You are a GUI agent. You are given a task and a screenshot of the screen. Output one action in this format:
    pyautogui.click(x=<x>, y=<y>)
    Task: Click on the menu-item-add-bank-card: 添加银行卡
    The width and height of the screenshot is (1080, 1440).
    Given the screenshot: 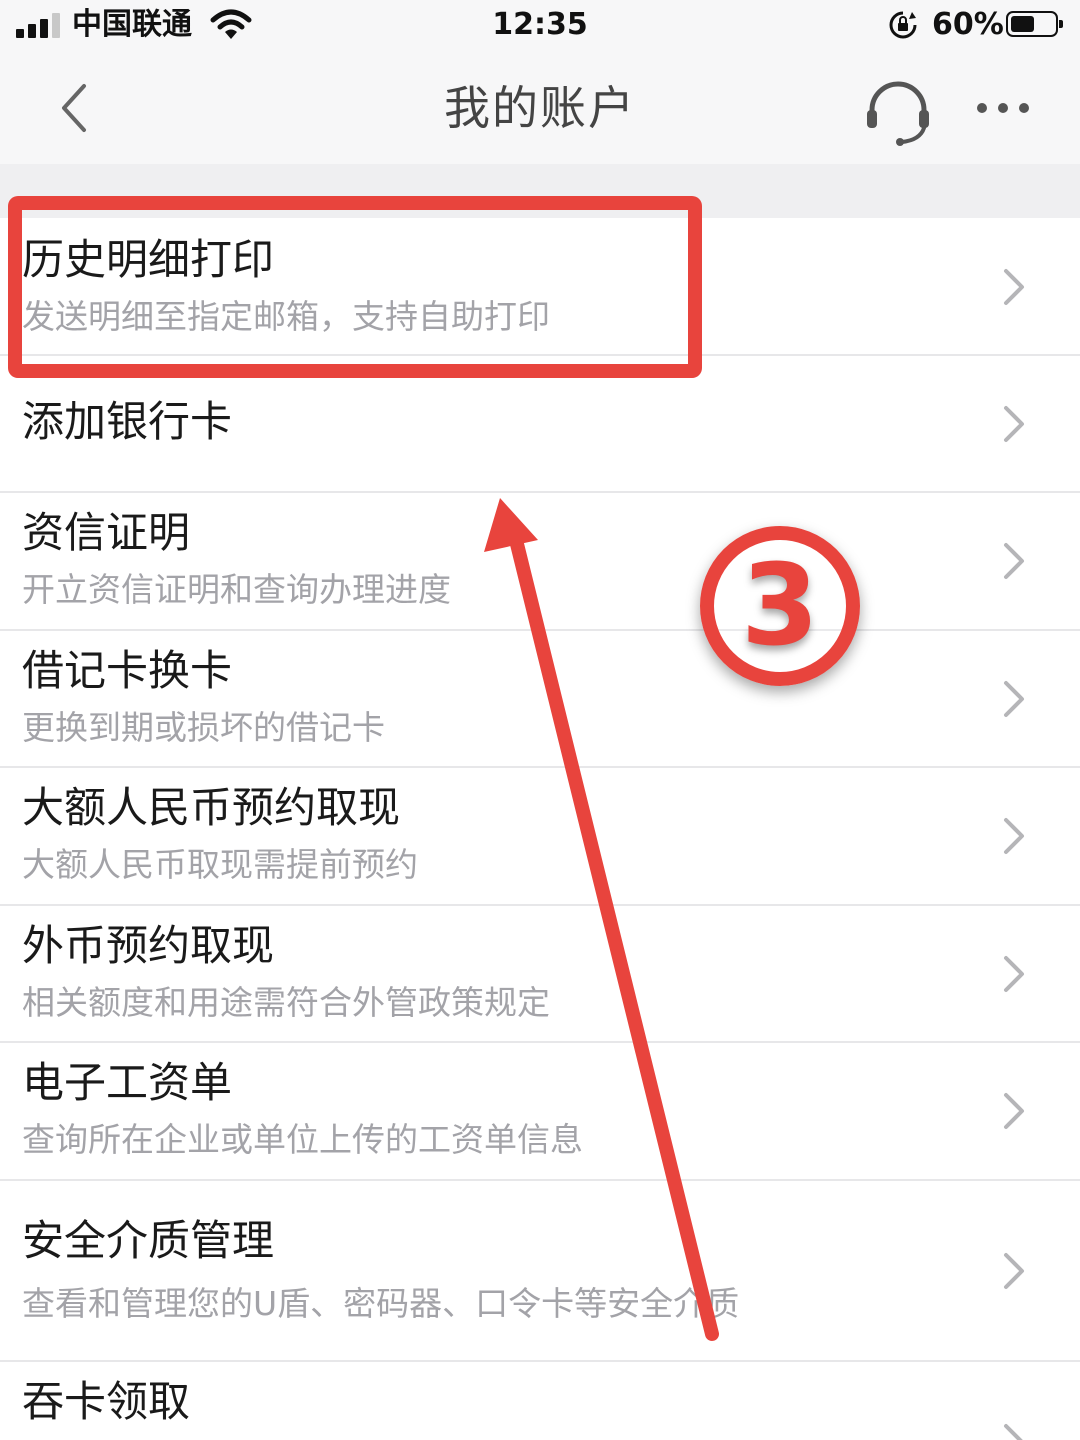 What is the action you would take?
    pyautogui.click(x=540, y=424)
    